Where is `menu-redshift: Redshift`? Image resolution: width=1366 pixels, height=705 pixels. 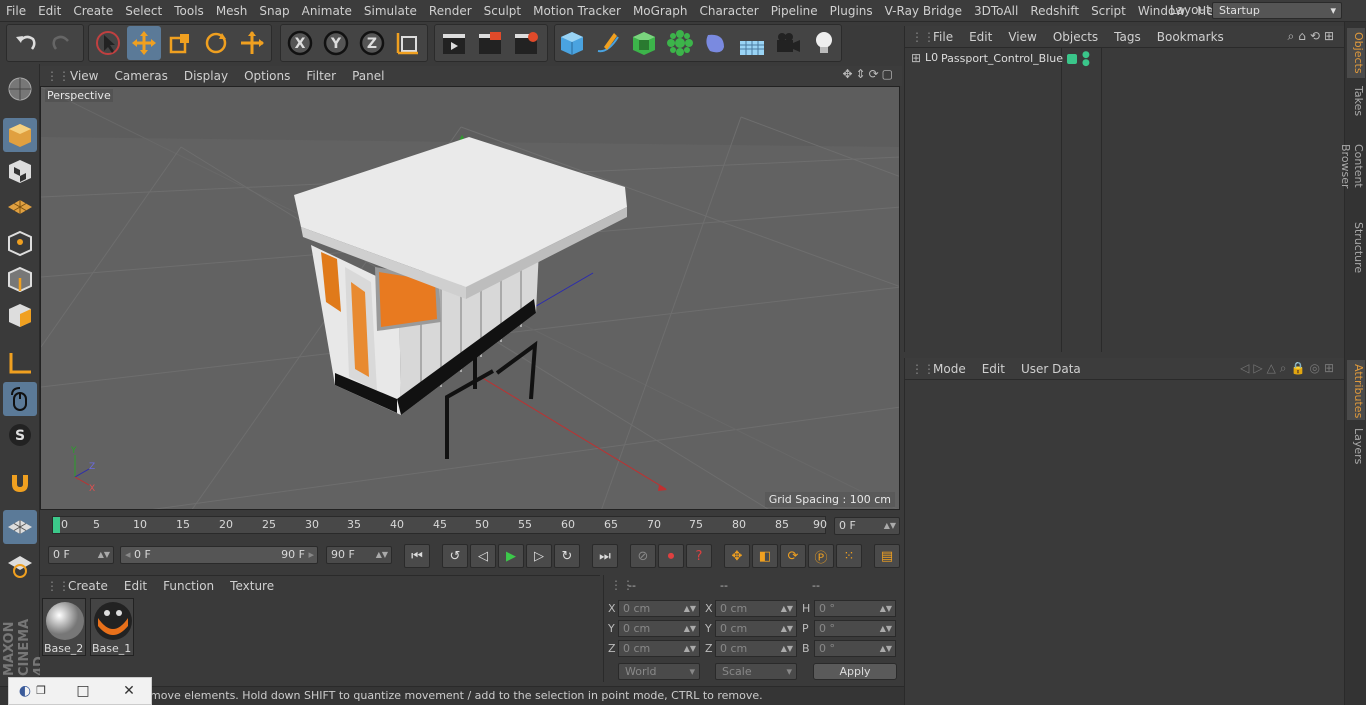 menu-redshift: Redshift is located at coordinates (1054, 11).